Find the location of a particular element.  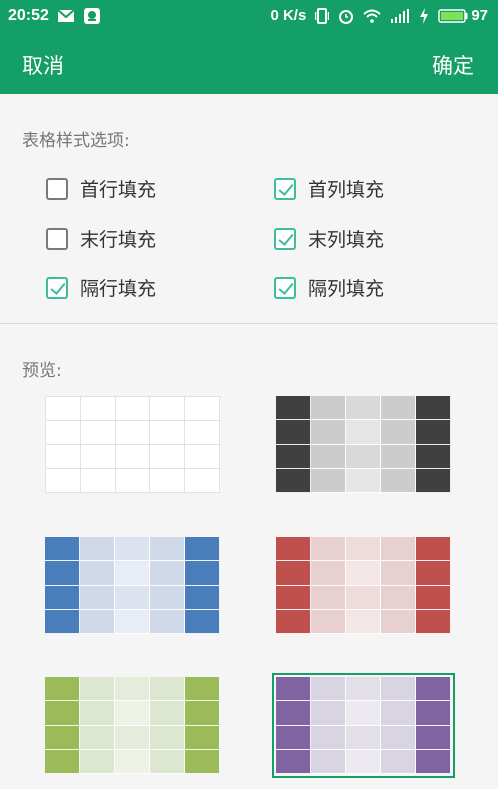

table-style-black is located at coordinates (363, 444).